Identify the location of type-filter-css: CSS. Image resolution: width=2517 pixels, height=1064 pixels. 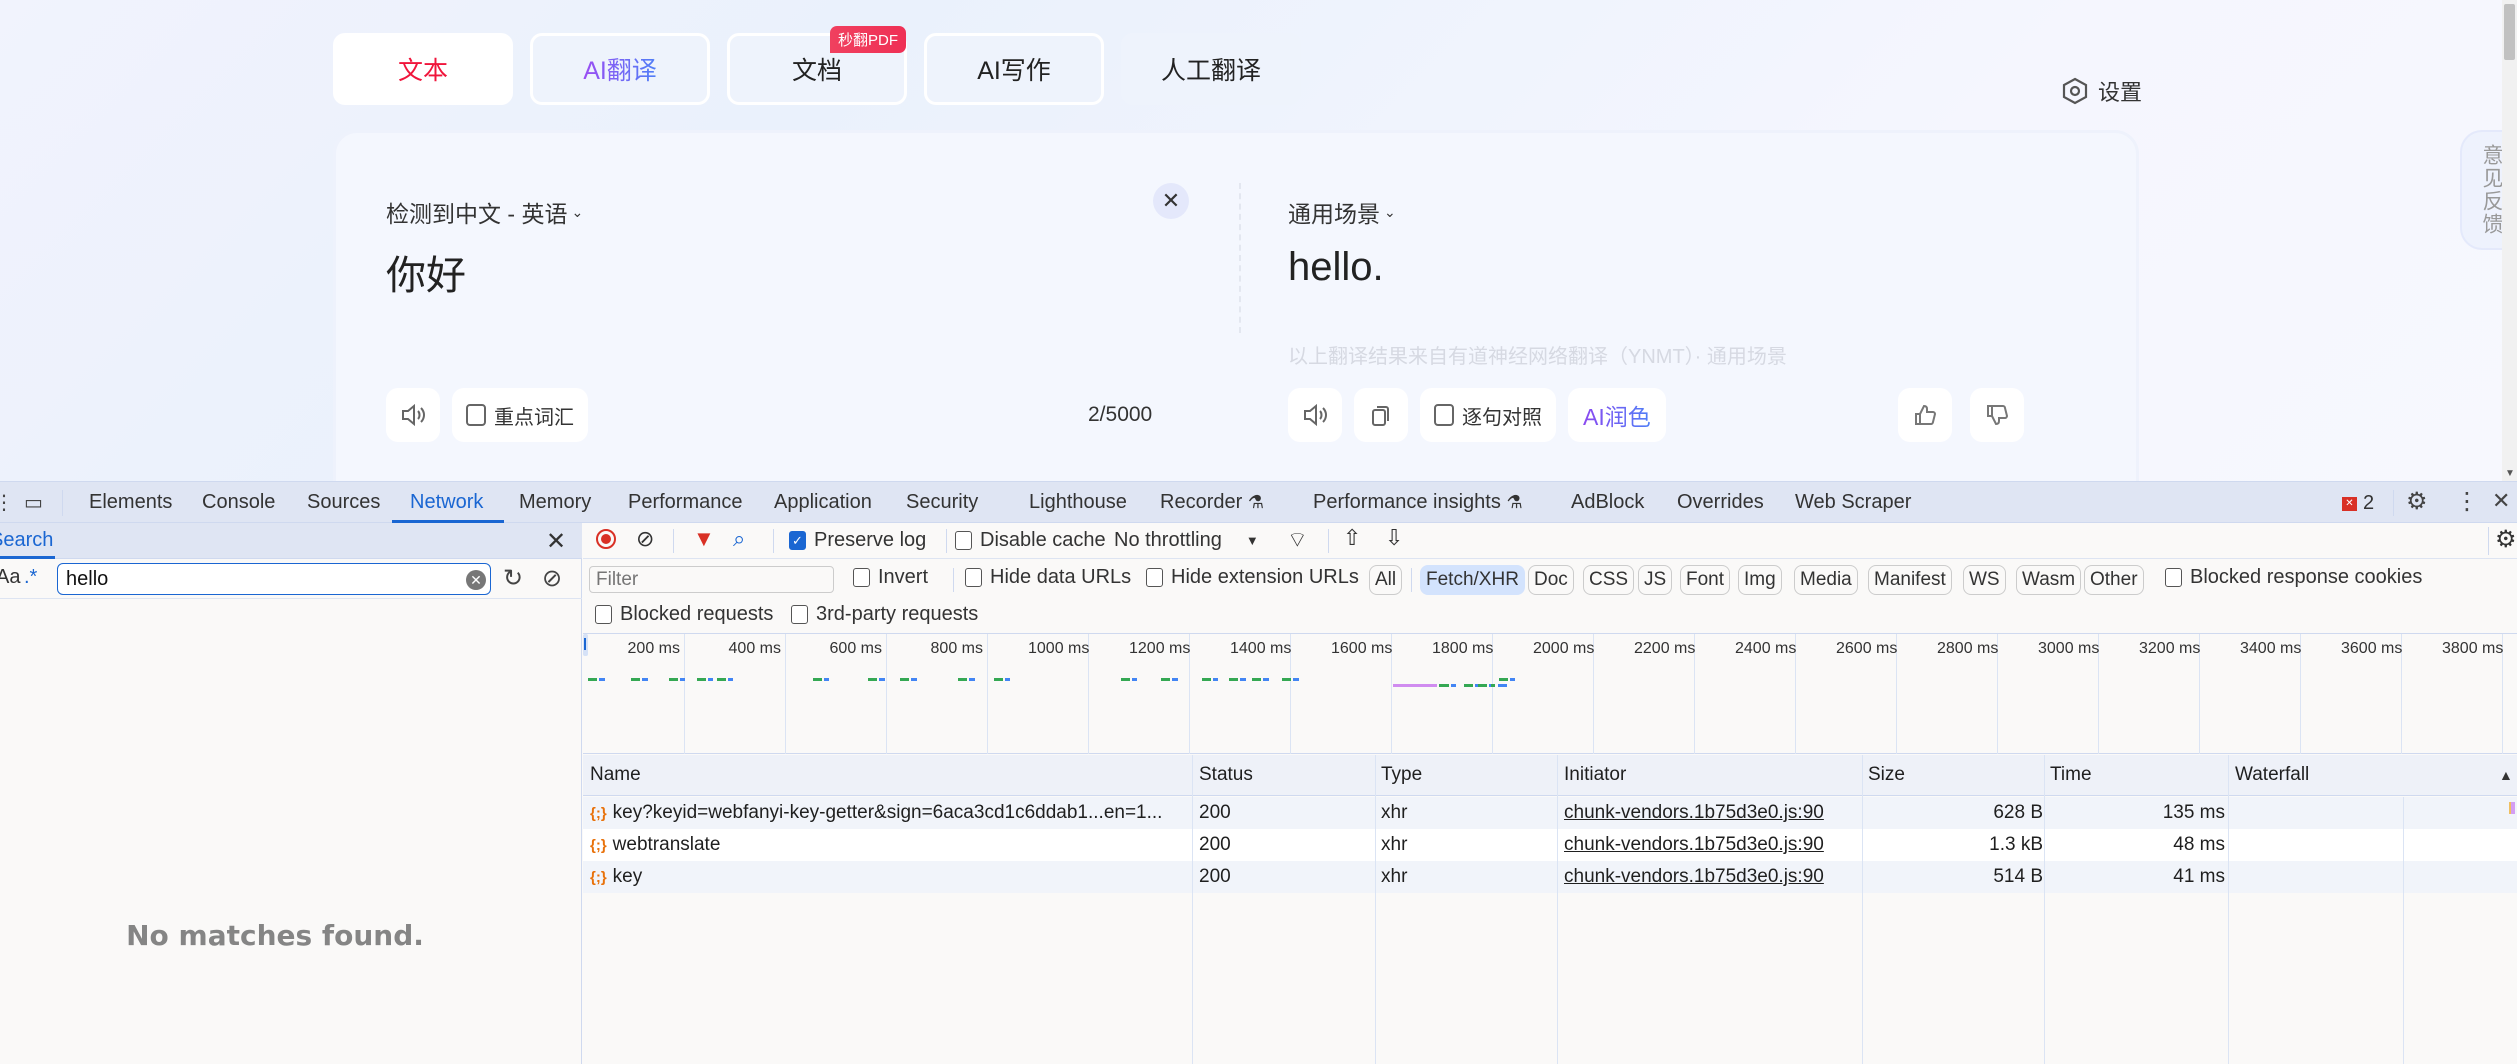
(1609, 580).